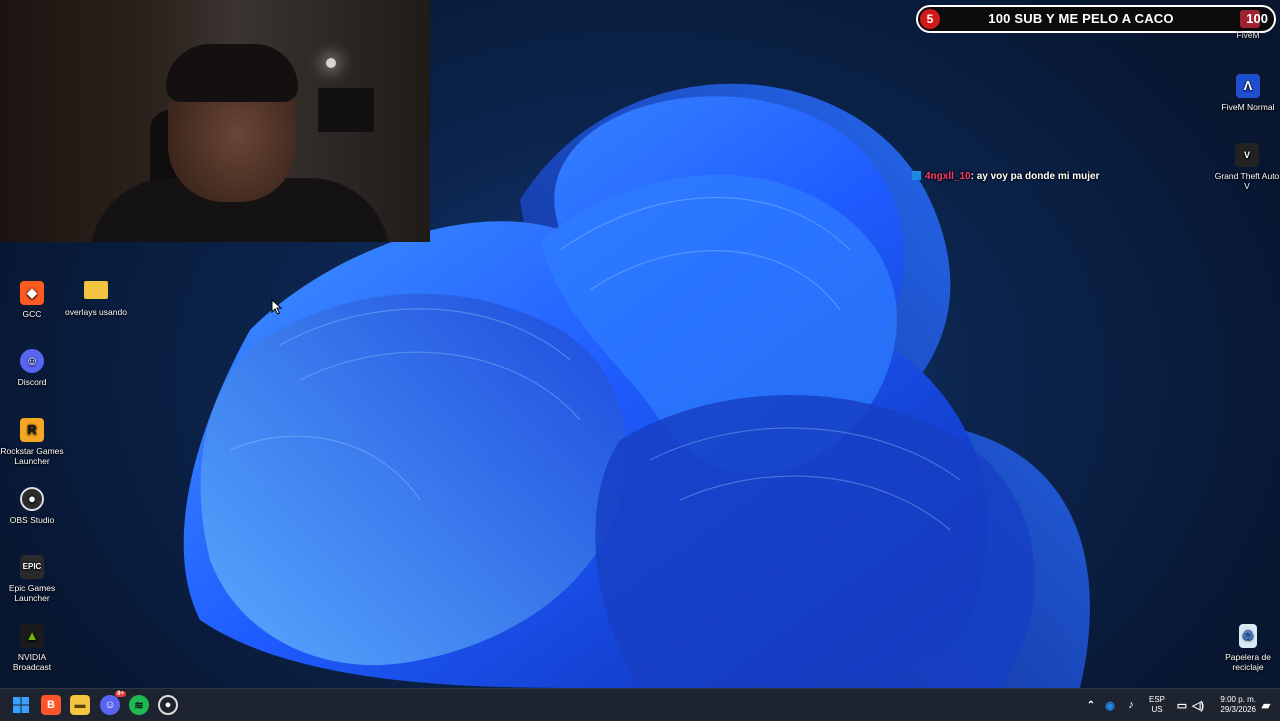 The width and height of the screenshot is (1280, 721). I want to click on discord-icon: ☺, so click(32, 361).